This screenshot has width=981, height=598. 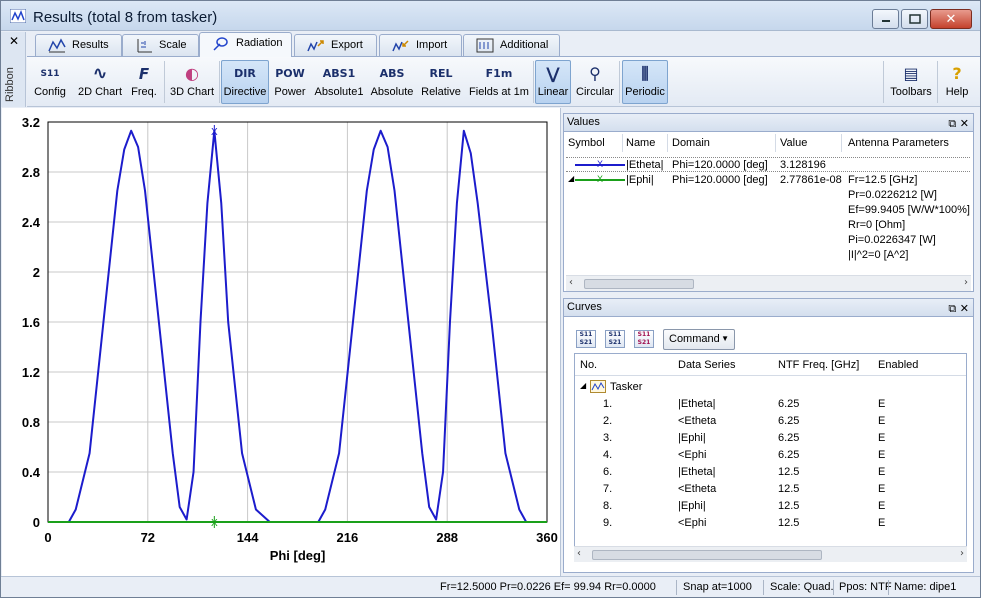 I want to click on x-tick-label: 360, so click(x=547, y=537).